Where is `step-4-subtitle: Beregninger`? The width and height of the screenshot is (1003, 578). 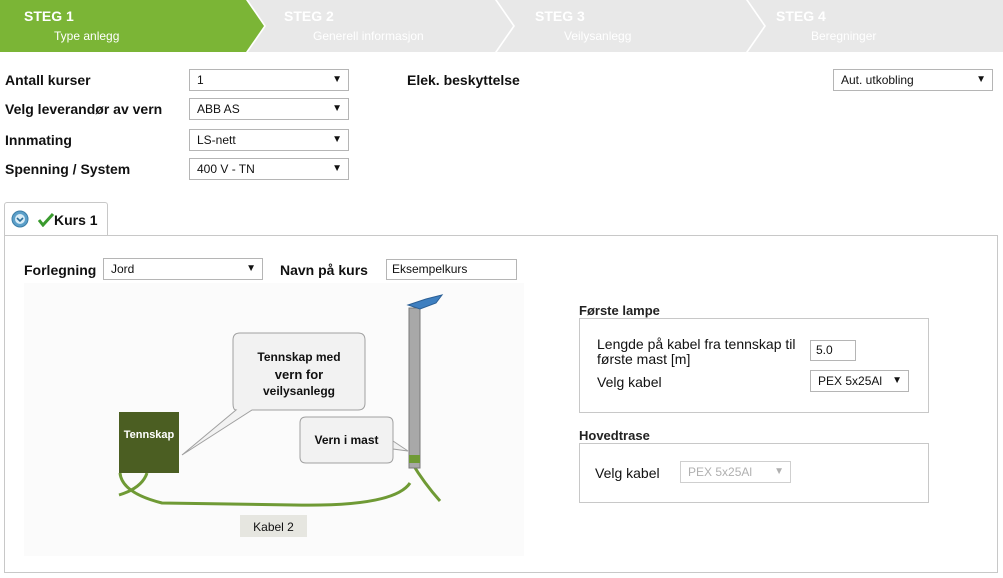 step-4-subtitle: Beregninger is located at coordinates (844, 36).